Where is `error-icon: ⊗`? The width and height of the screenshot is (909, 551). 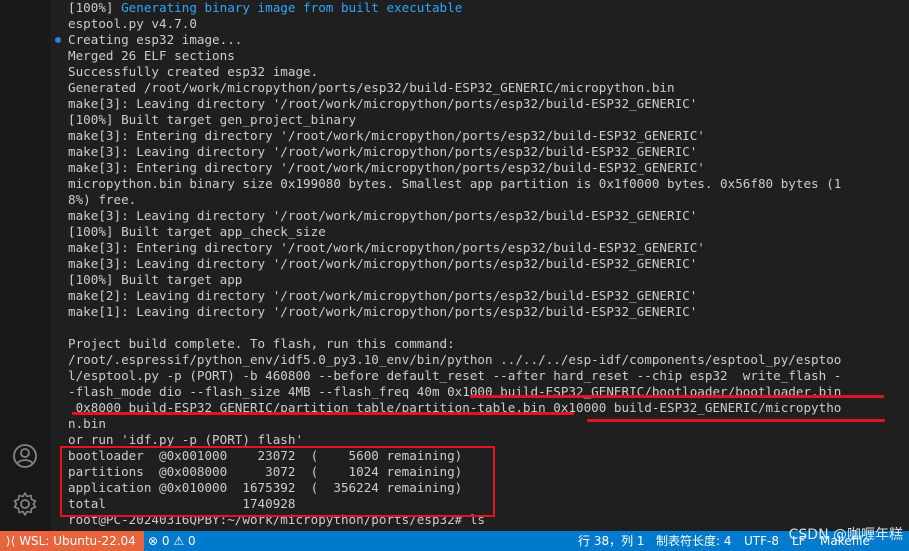 error-icon: ⊗ is located at coordinates (153, 541).